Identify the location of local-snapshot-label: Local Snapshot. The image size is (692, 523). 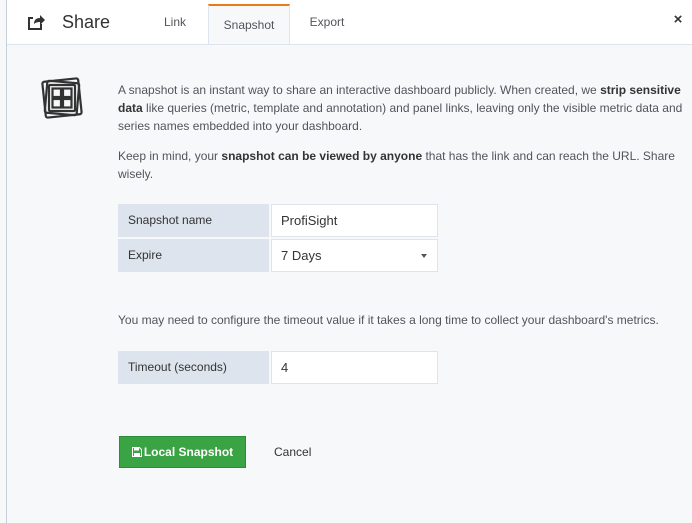
(188, 452).